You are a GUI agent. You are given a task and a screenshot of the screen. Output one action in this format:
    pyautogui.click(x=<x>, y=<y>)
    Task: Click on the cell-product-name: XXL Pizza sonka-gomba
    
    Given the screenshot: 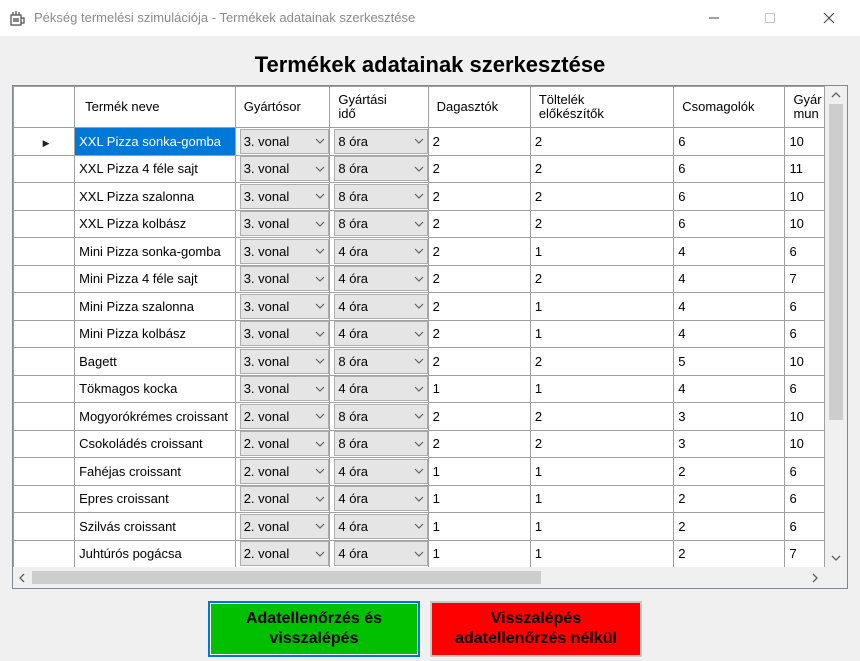 What is the action you would take?
    pyautogui.click(x=155, y=141)
    